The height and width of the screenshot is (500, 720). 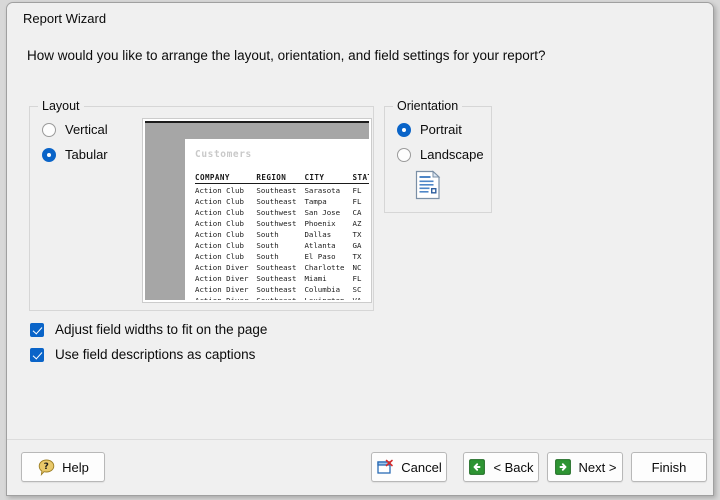 I want to click on preview-col-company: COMPANY, so click(x=226, y=178).